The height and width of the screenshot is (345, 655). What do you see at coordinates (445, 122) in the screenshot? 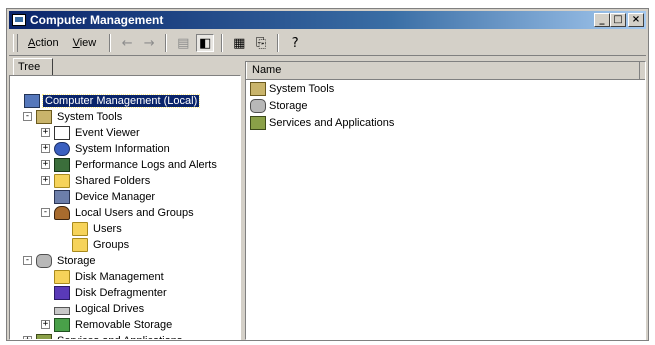
I see `list-item: Services and Applications` at bounding box center [445, 122].